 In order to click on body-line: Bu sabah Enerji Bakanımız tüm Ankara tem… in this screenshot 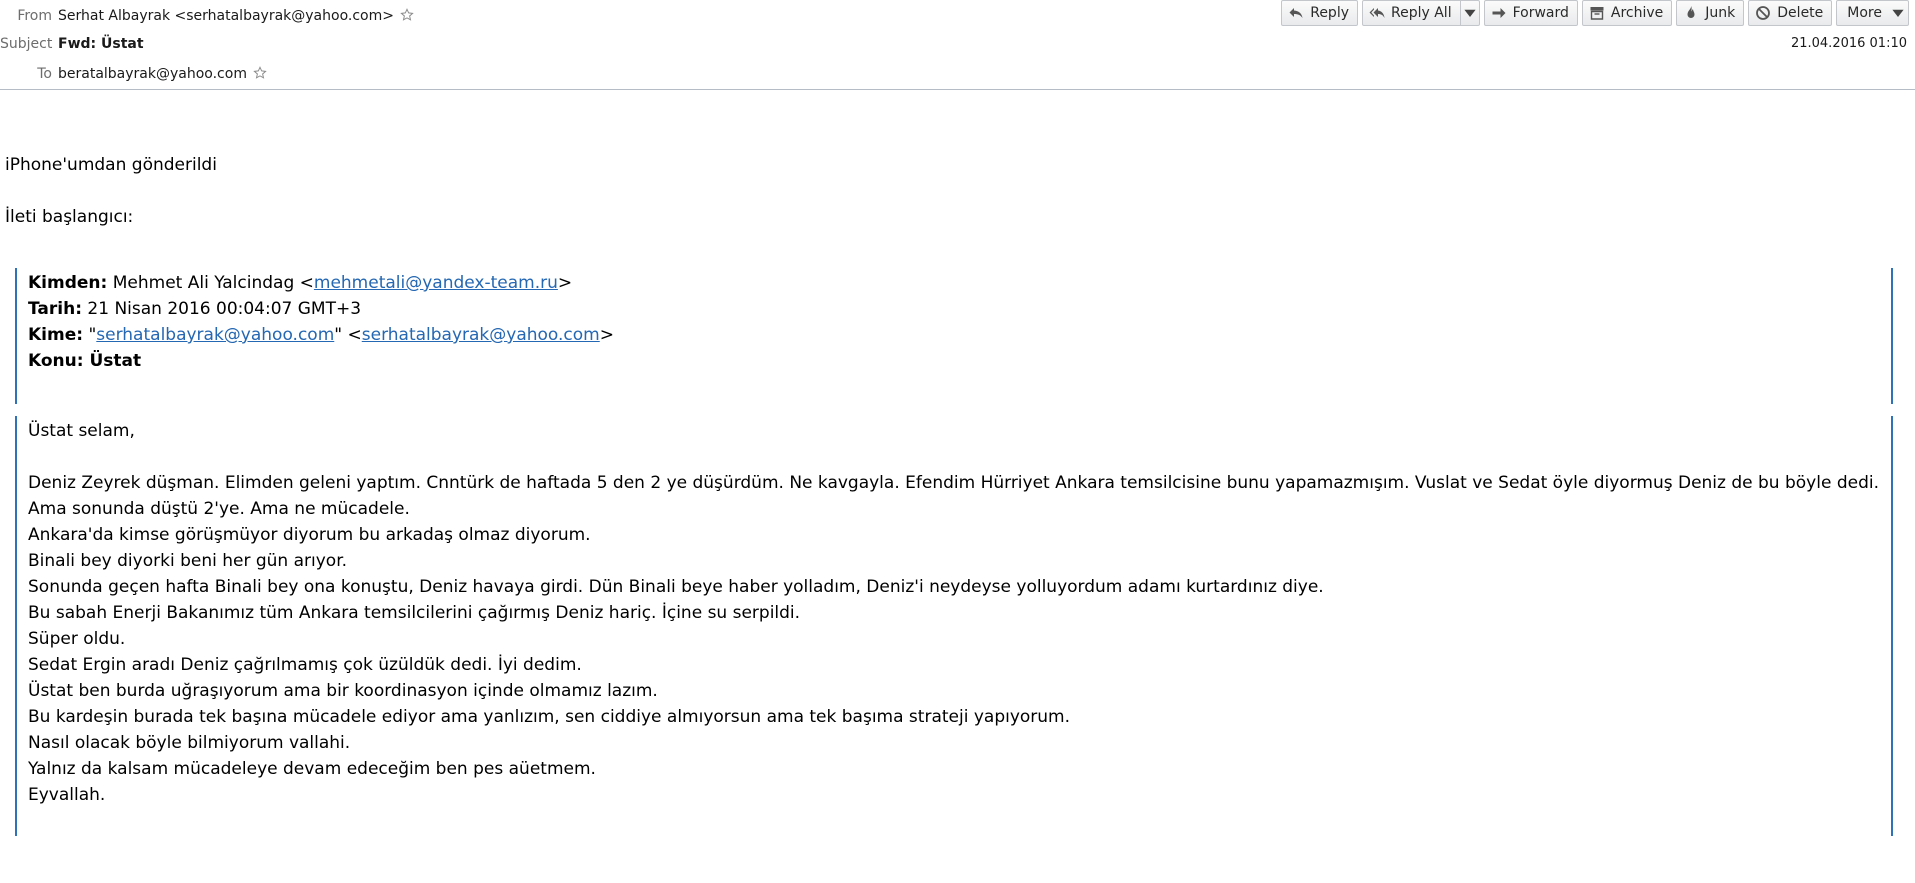, I will do `click(414, 613)`.